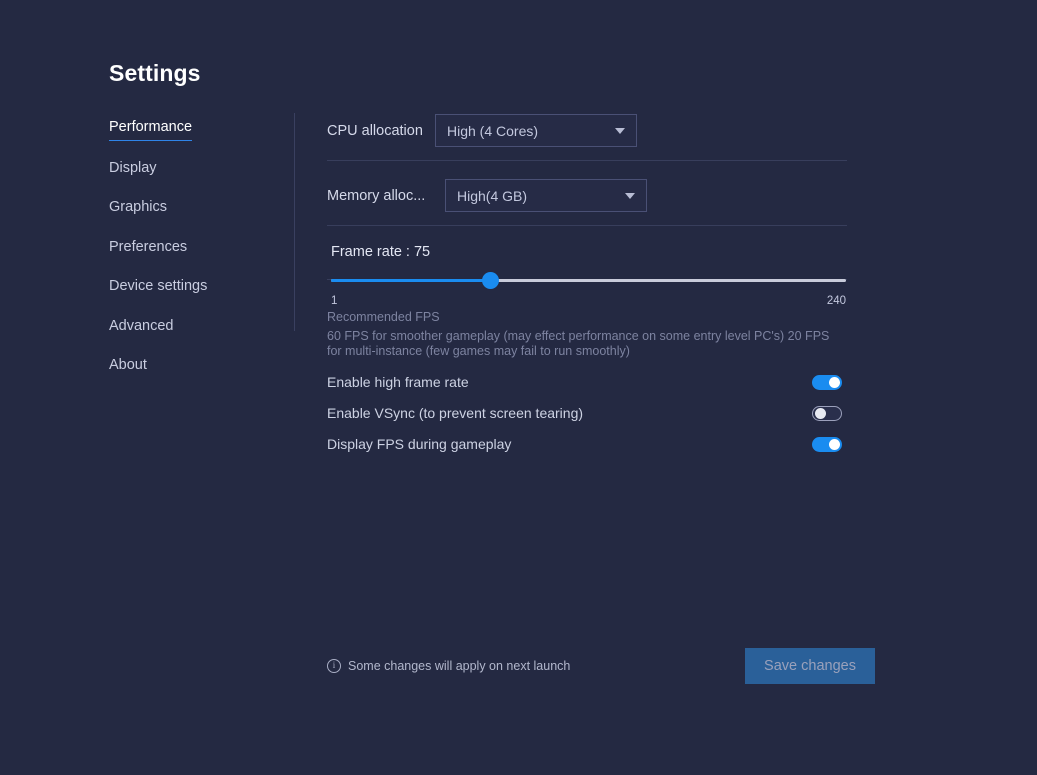 This screenshot has width=1037, height=775. Describe the element at coordinates (588, 303) in the screenshot. I see `slider-scale: 1 240` at that location.